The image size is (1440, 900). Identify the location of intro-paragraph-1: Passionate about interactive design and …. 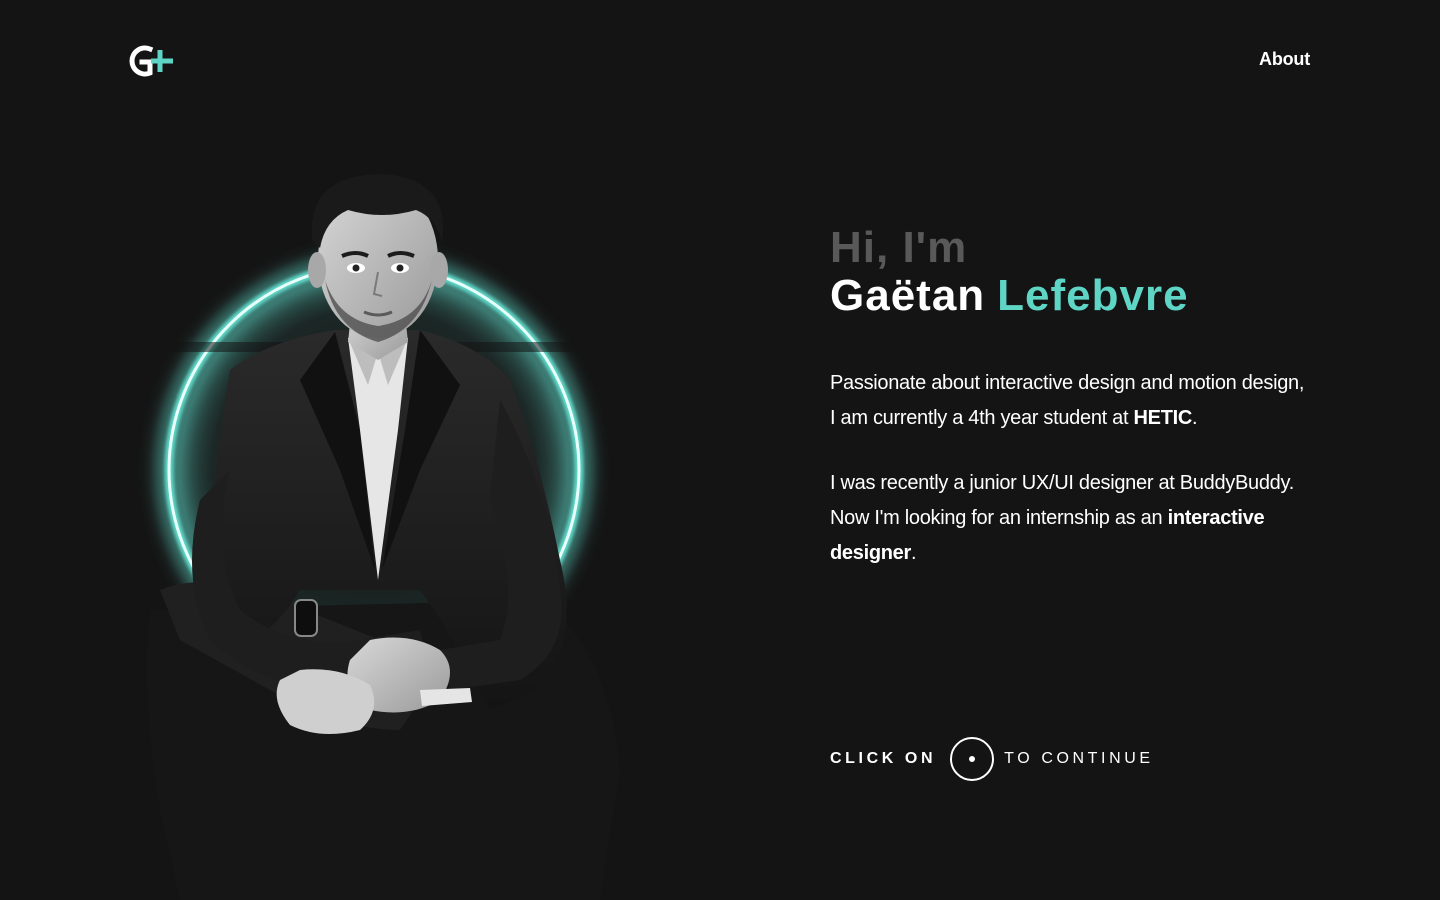
(1070, 401).